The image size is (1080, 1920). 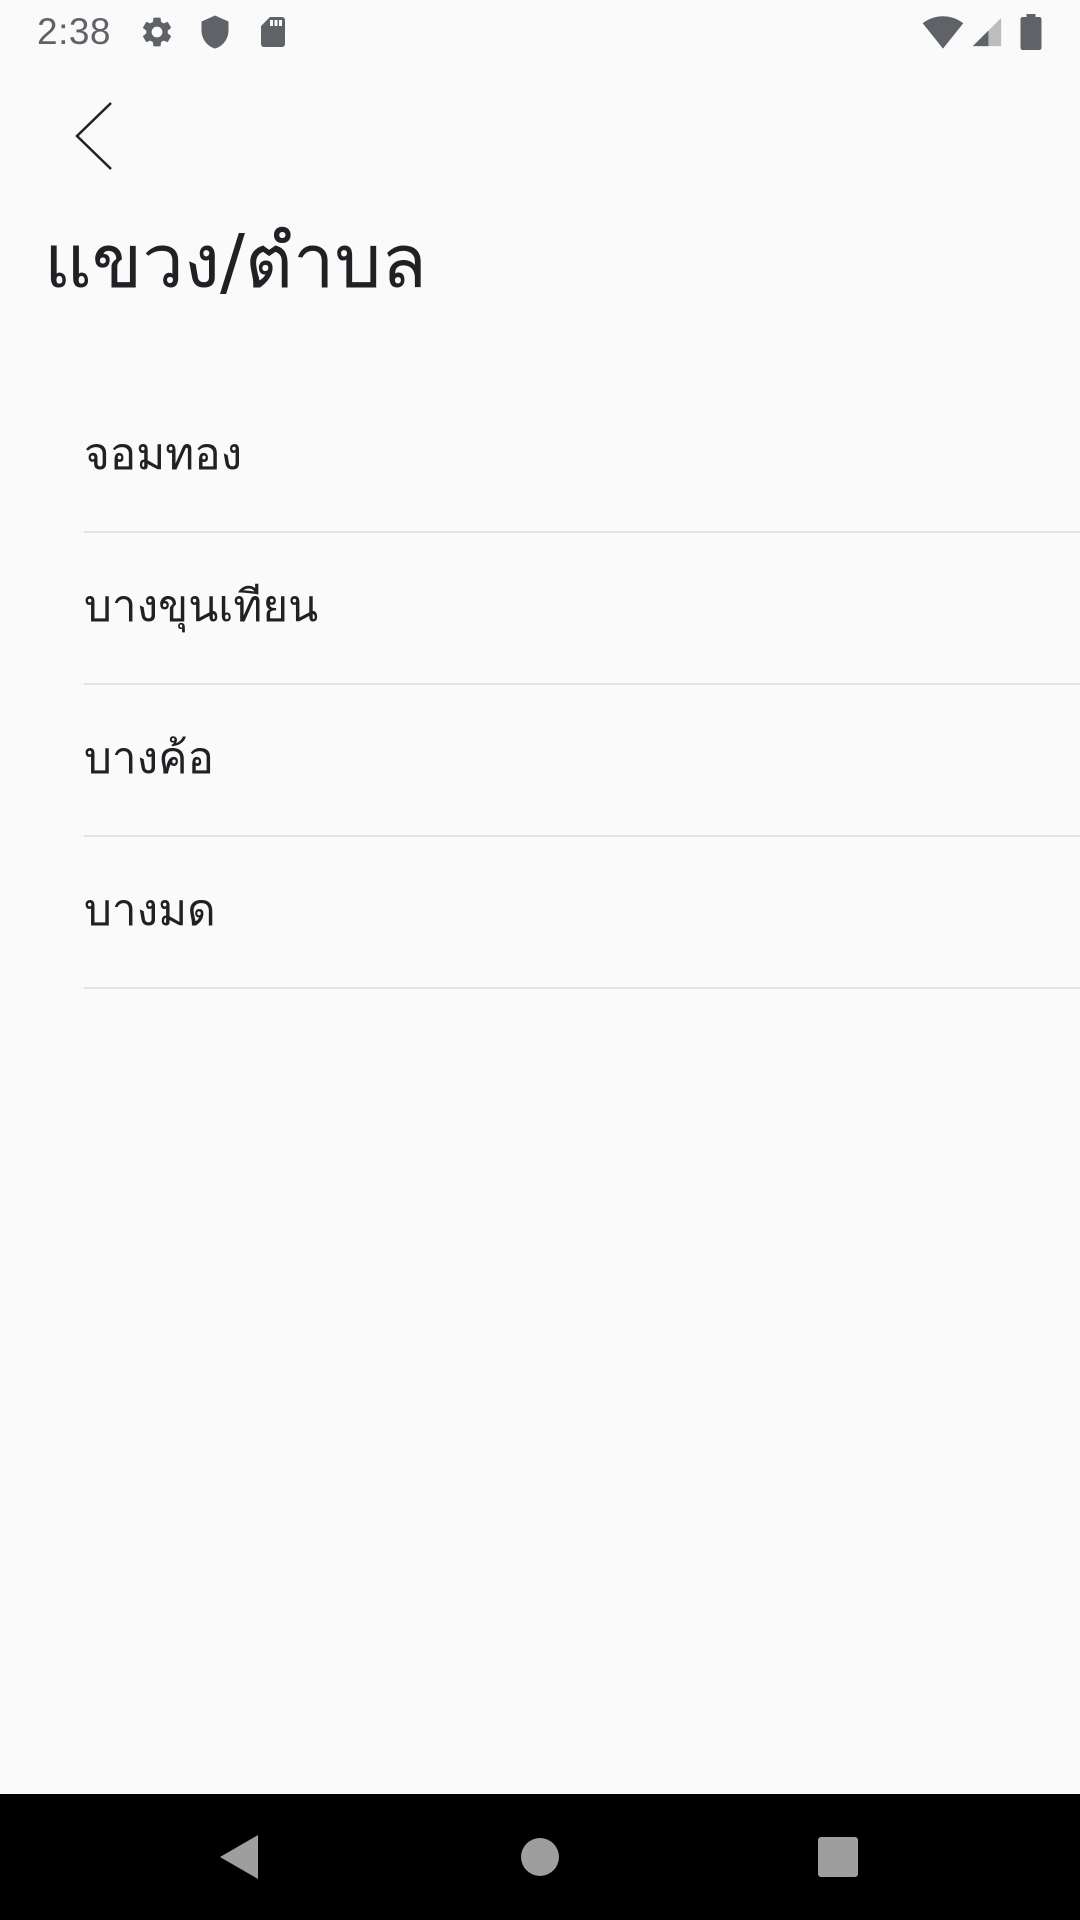 I want to click on list-item: บางมด, so click(x=540, y=913).